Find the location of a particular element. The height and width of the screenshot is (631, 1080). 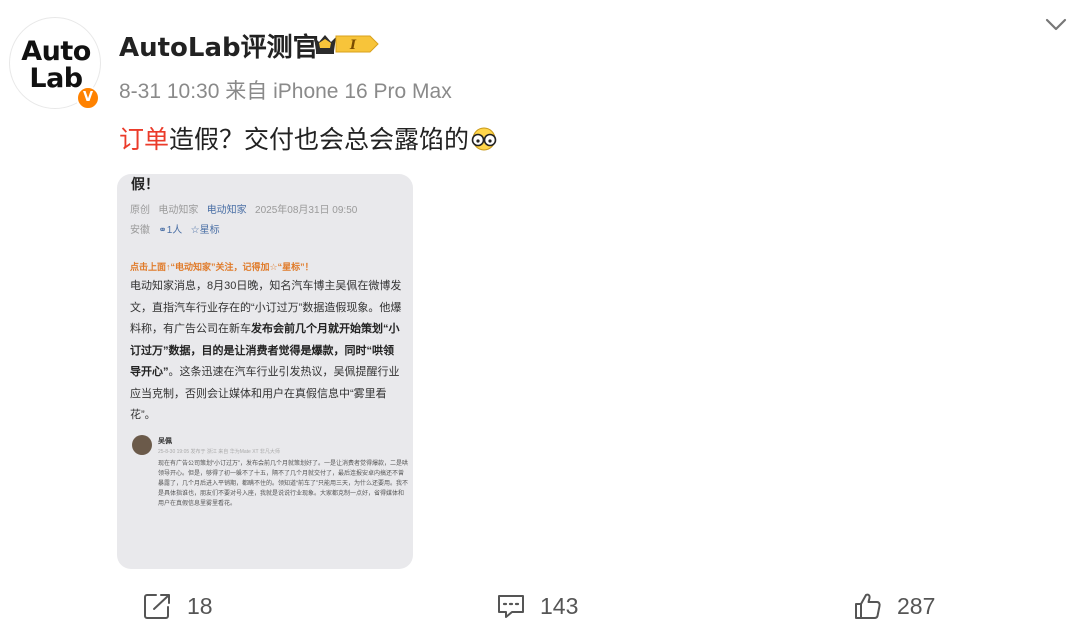

like-button: 287 is located at coordinates (894, 606).